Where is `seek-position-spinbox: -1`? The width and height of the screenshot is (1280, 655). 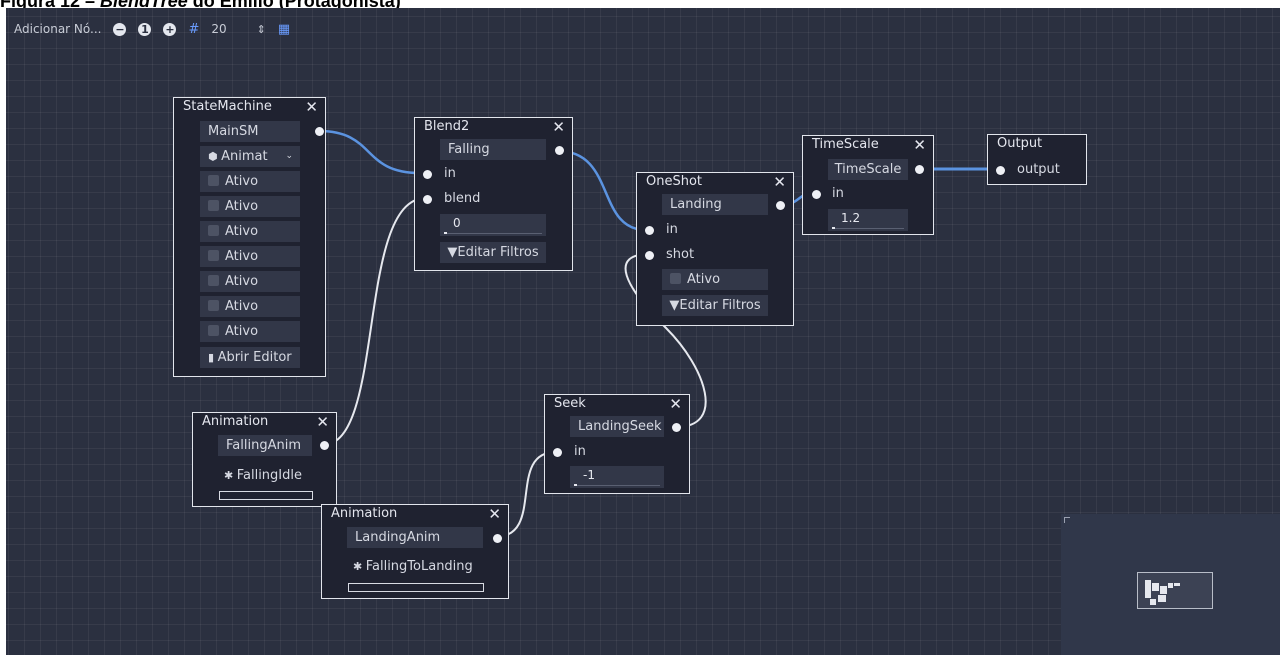
seek-position-spinbox: -1 is located at coordinates (617, 477).